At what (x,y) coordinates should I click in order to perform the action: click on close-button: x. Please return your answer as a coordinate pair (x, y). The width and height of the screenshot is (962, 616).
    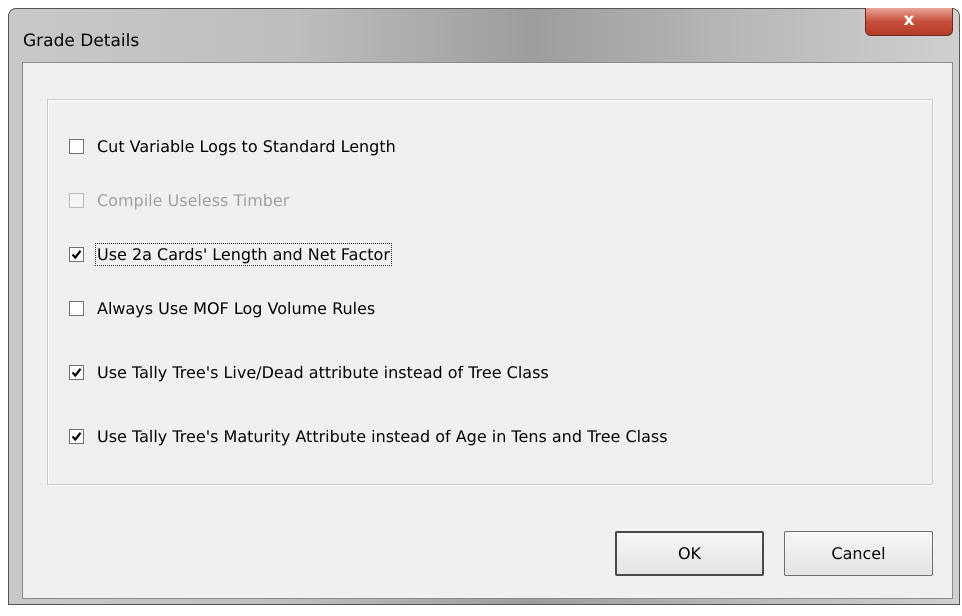
    Looking at the image, I should click on (909, 22).